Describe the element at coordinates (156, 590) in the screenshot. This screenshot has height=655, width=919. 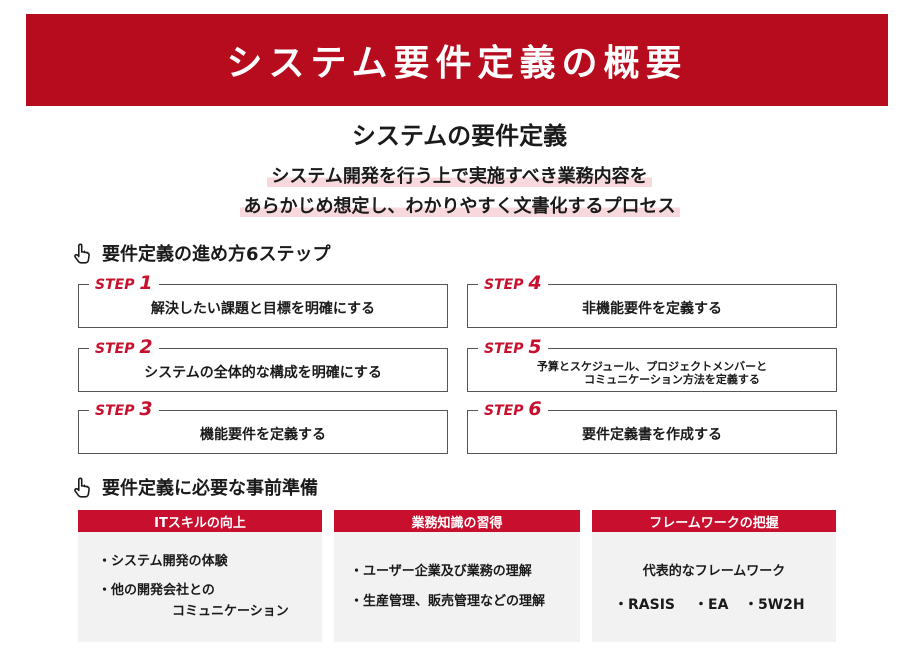
I see `list-item: ・他の開発会社との` at that location.